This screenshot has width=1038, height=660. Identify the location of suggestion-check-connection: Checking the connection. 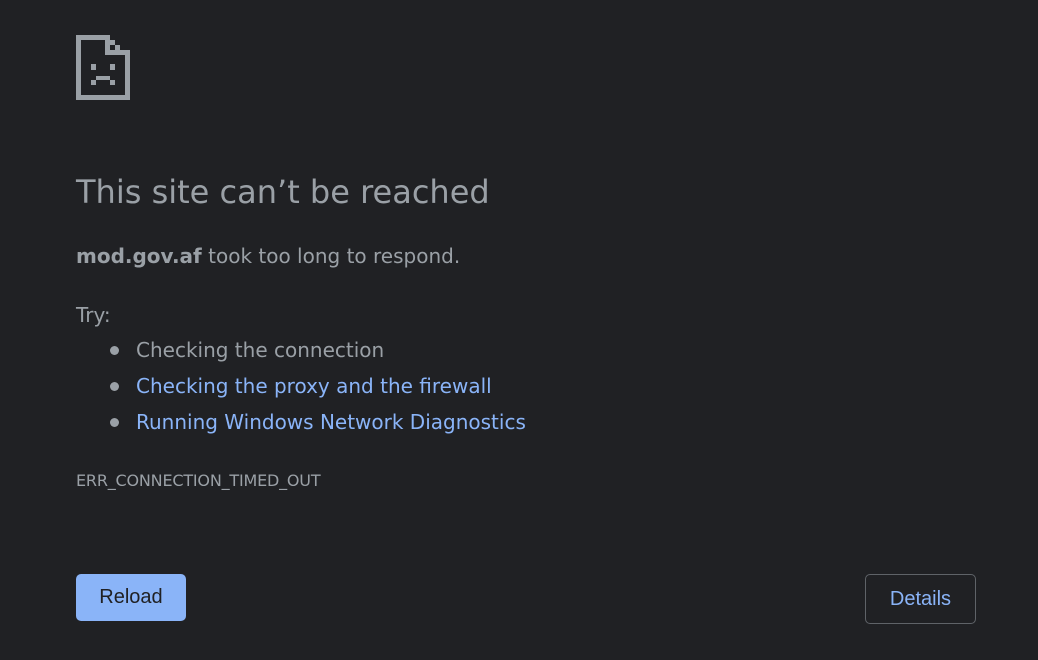
(301, 353).